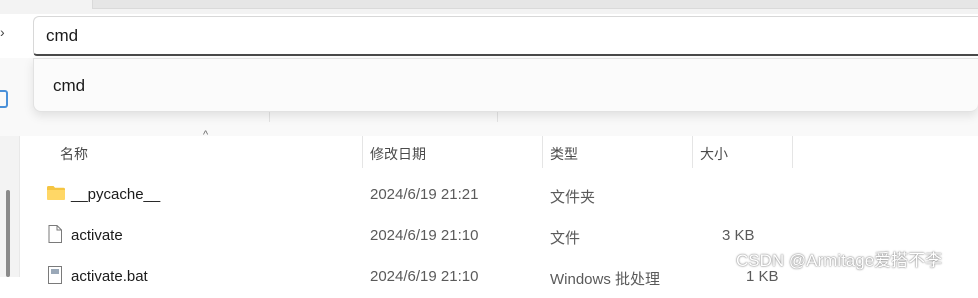 This screenshot has width=978, height=298. What do you see at coordinates (535, 4) in the screenshot?
I see `tab-strip` at bounding box center [535, 4].